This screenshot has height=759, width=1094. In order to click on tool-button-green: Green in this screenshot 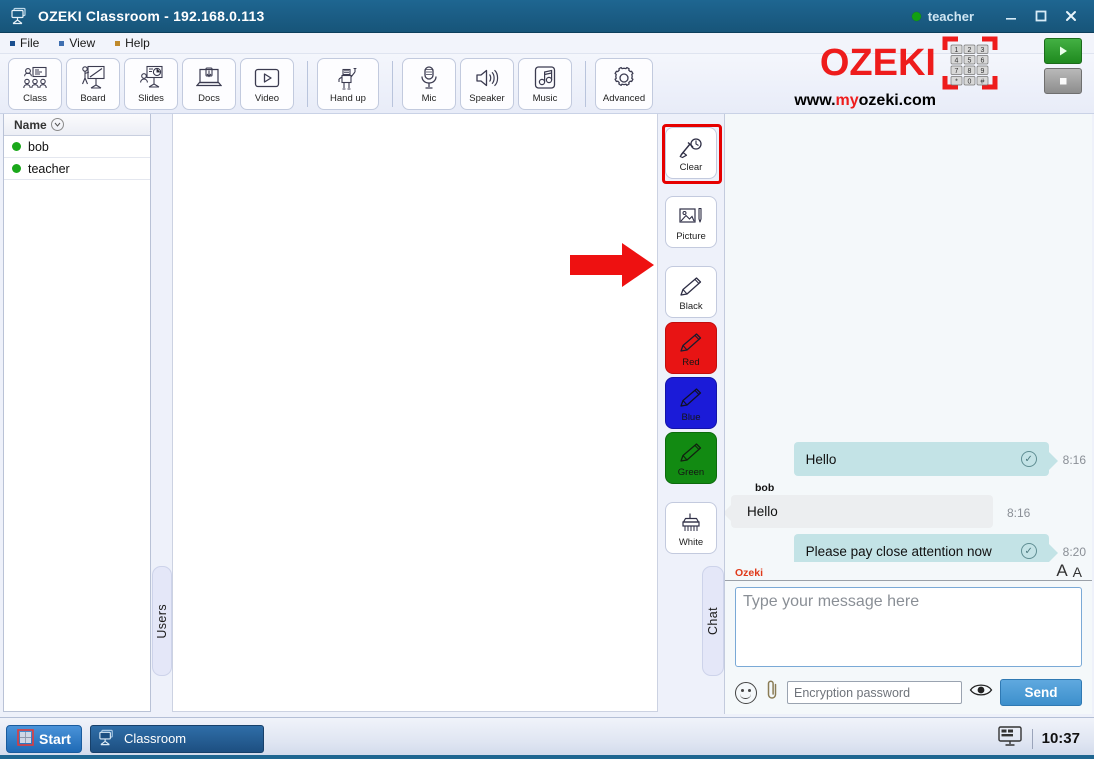, I will do `click(691, 458)`.